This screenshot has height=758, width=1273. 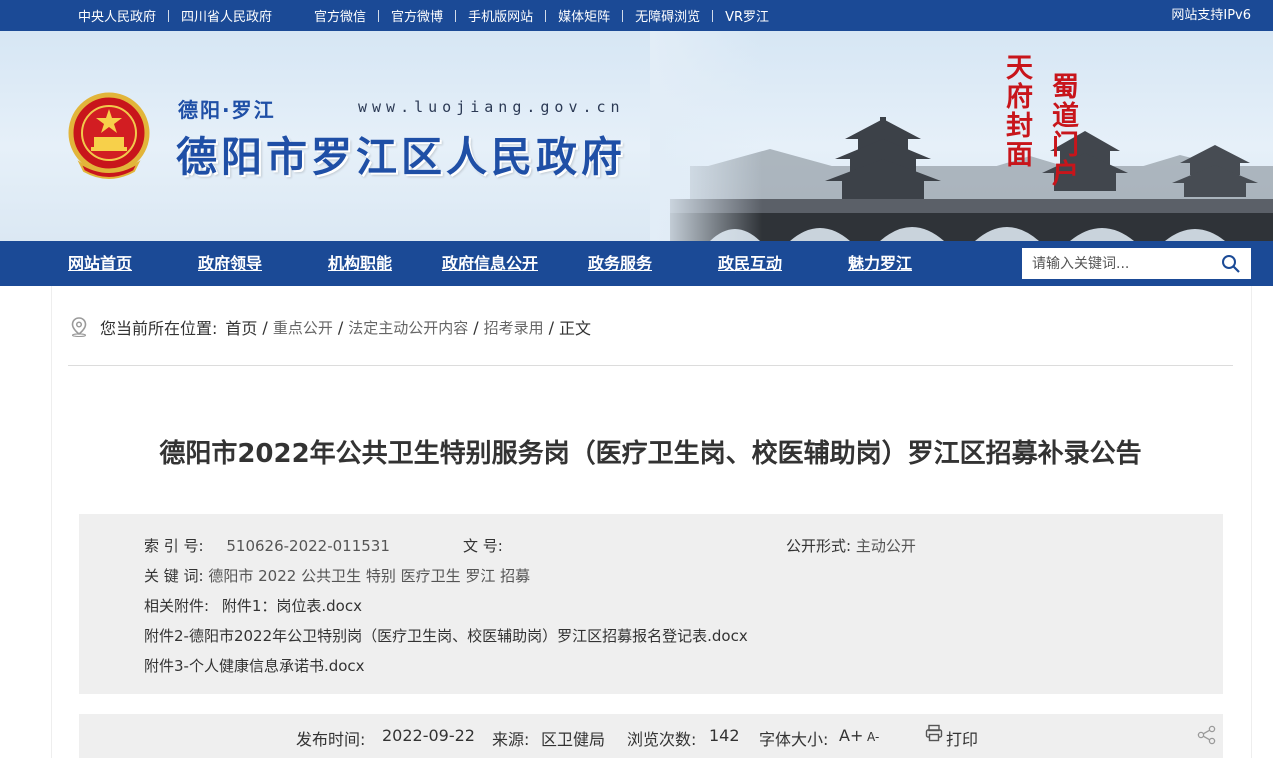 I want to click on breadcrumb-recruitment: 招考录用, so click(x=514, y=327).